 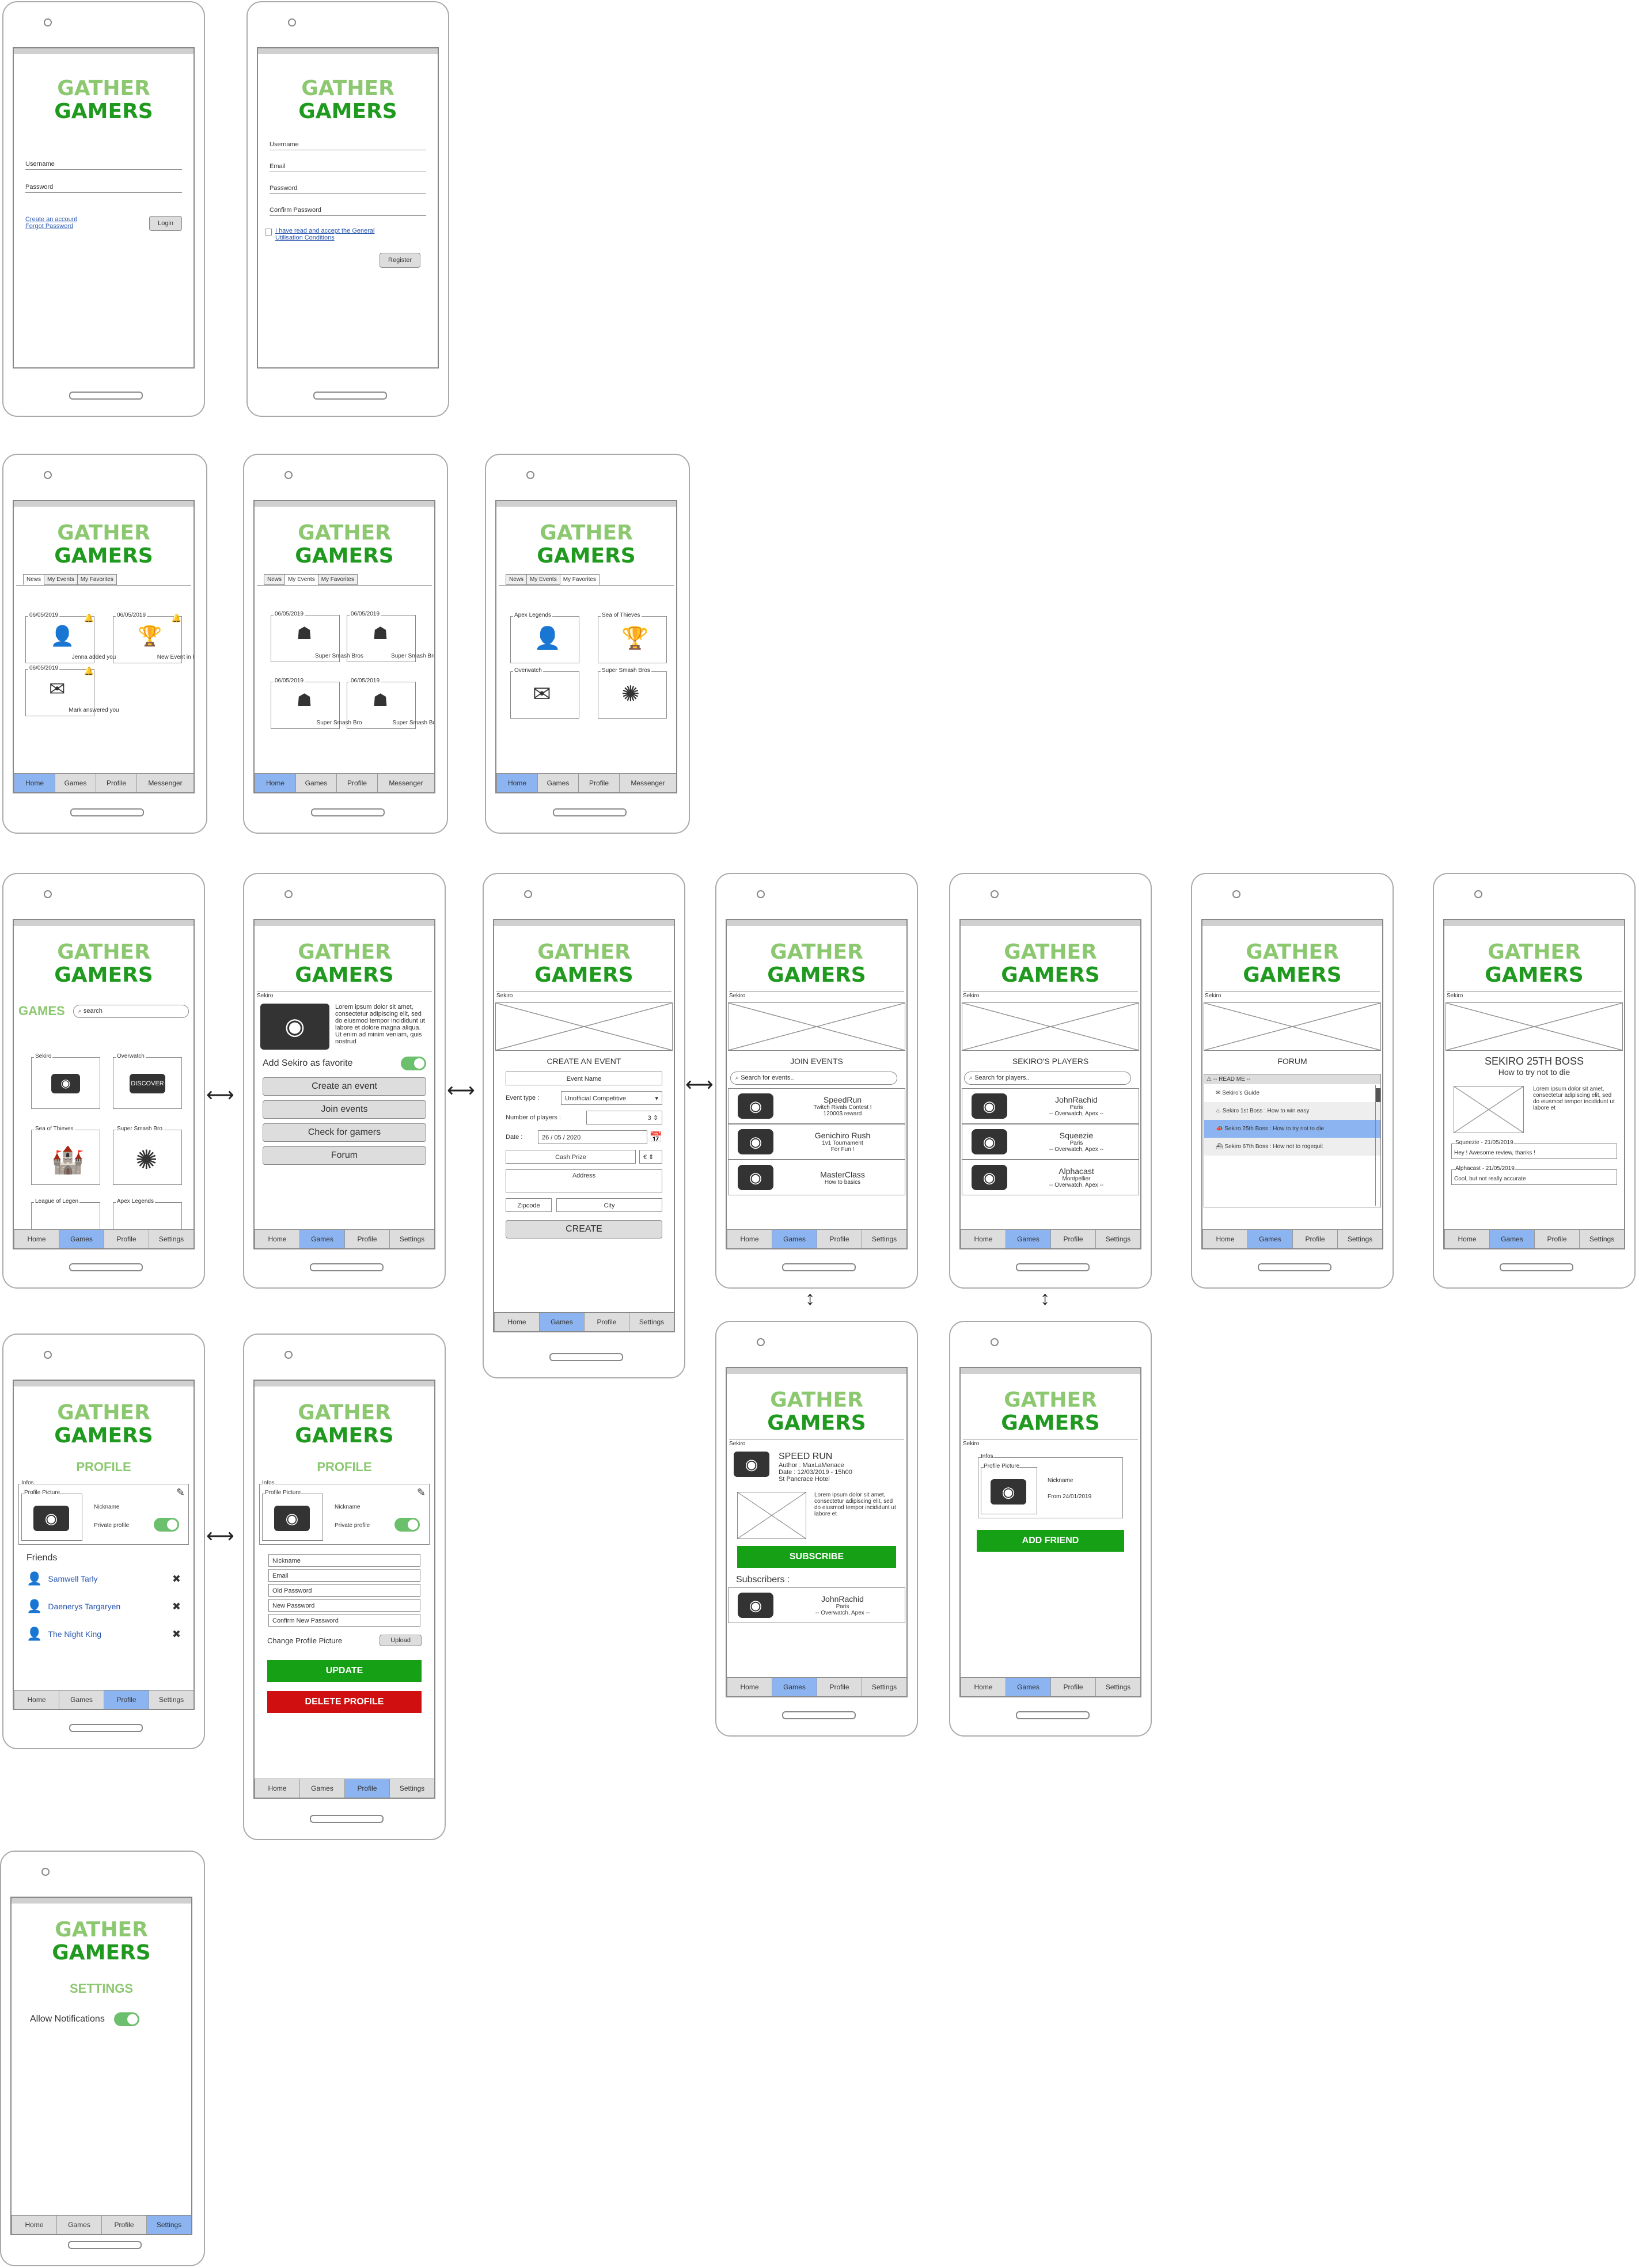 I want to click on create-button: CREATE, so click(x=584, y=1229).